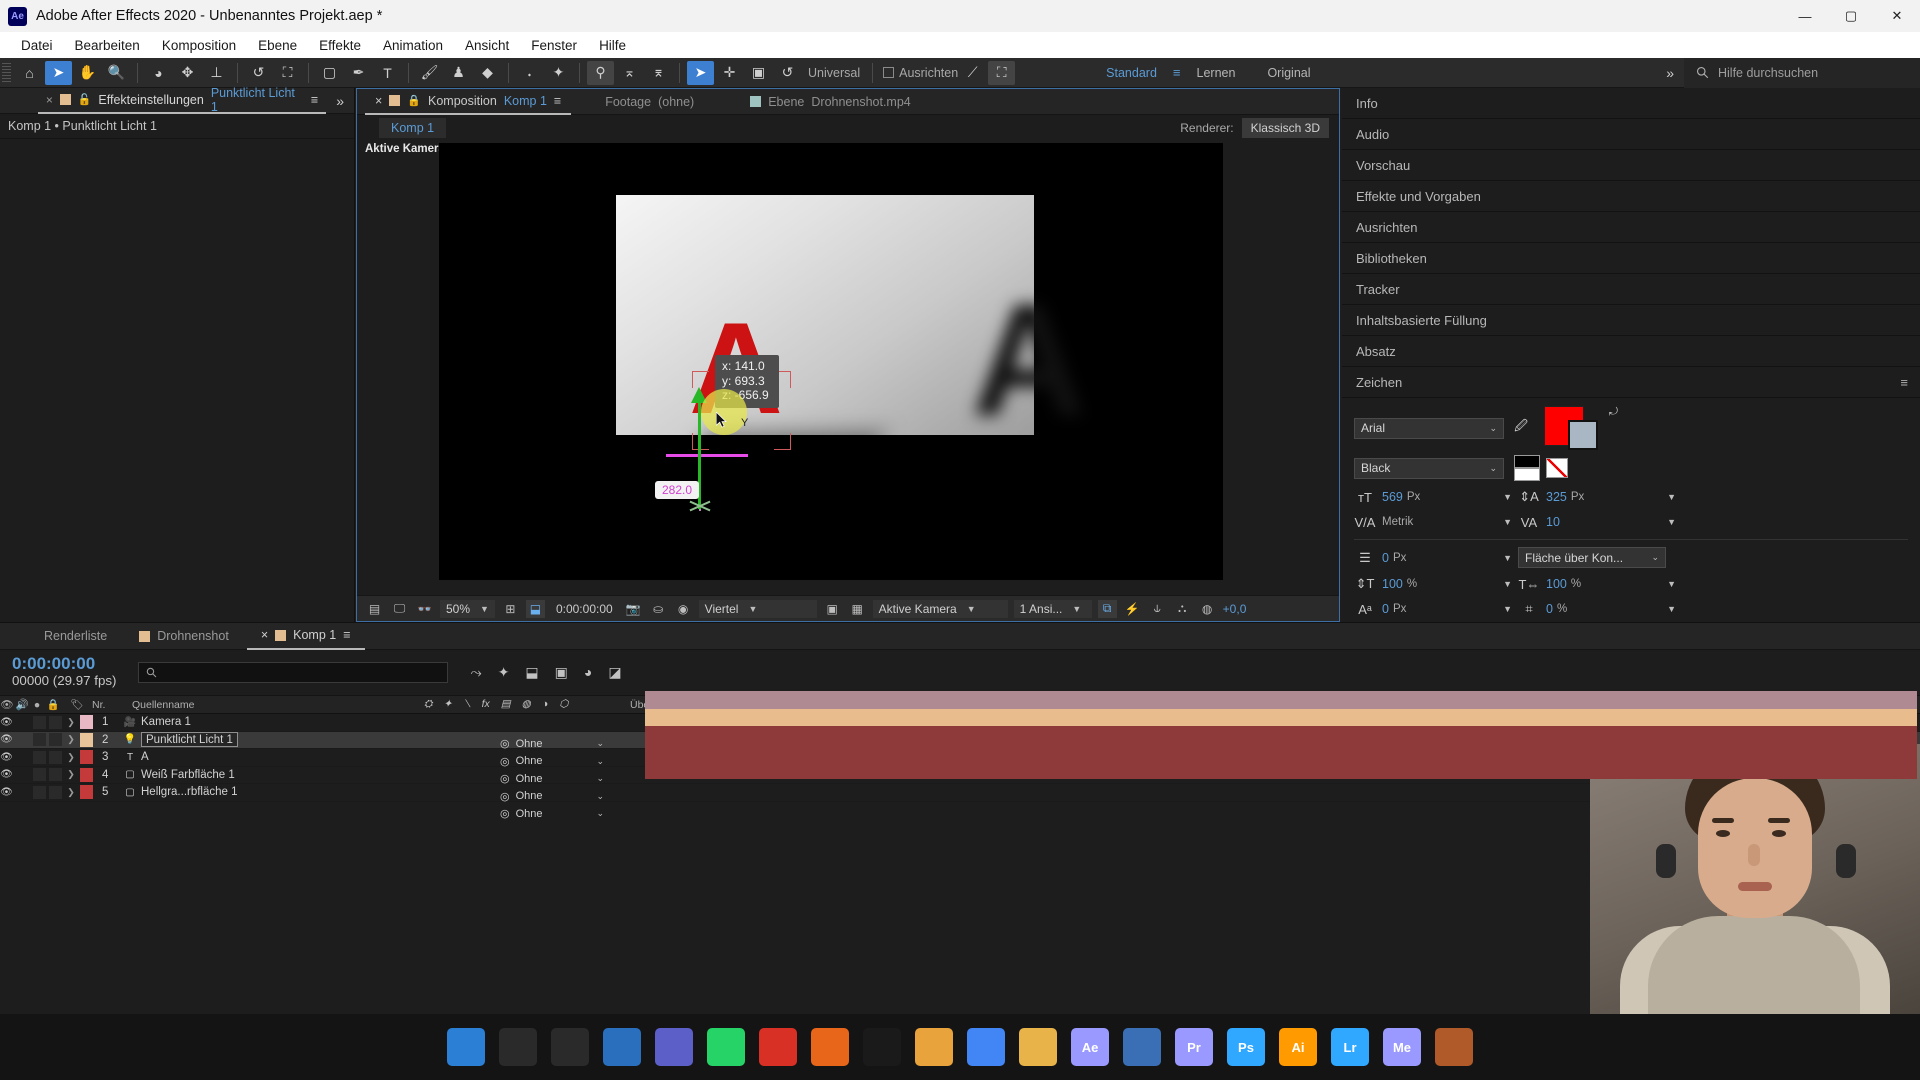  What do you see at coordinates (1182, 609) in the screenshot?
I see `comp-flowchart-icon: ⛬` at bounding box center [1182, 609].